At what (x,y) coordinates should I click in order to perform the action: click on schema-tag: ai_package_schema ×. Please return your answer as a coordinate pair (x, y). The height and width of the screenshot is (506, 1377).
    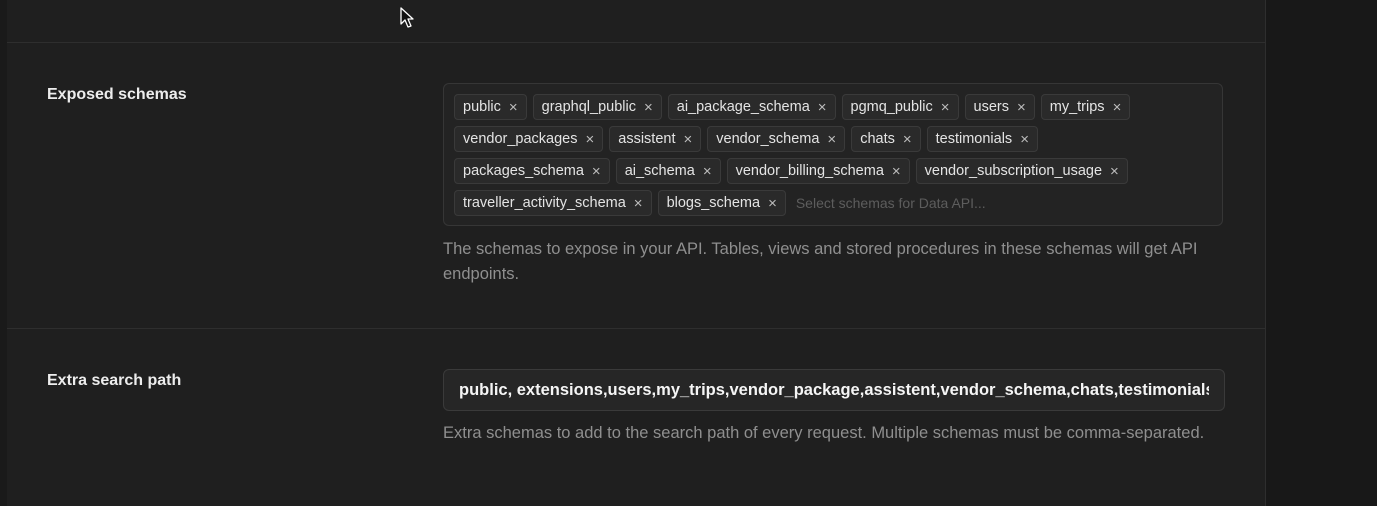
    Looking at the image, I should click on (751, 107).